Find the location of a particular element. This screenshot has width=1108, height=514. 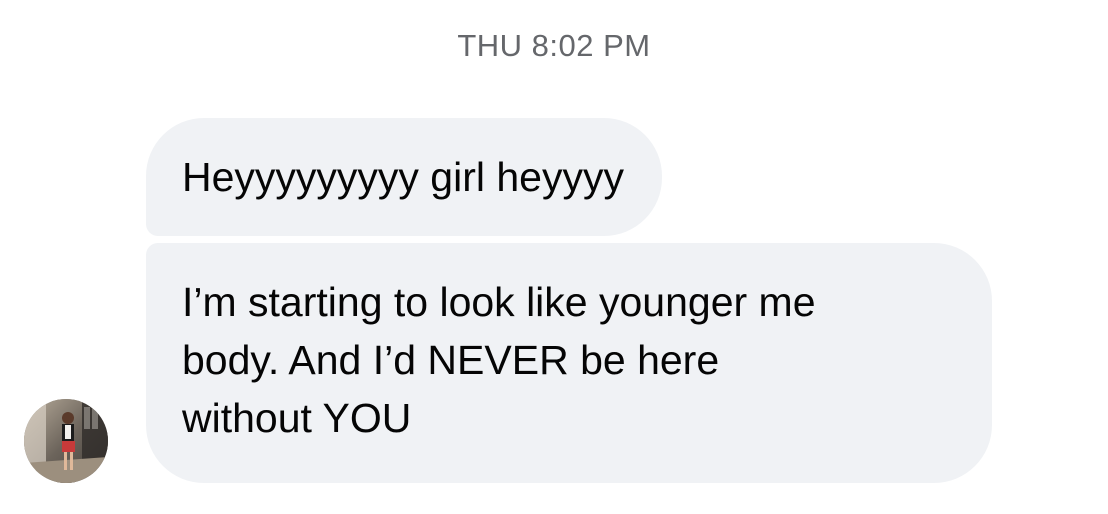

avatar-photo-icon is located at coordinates (66, 441).